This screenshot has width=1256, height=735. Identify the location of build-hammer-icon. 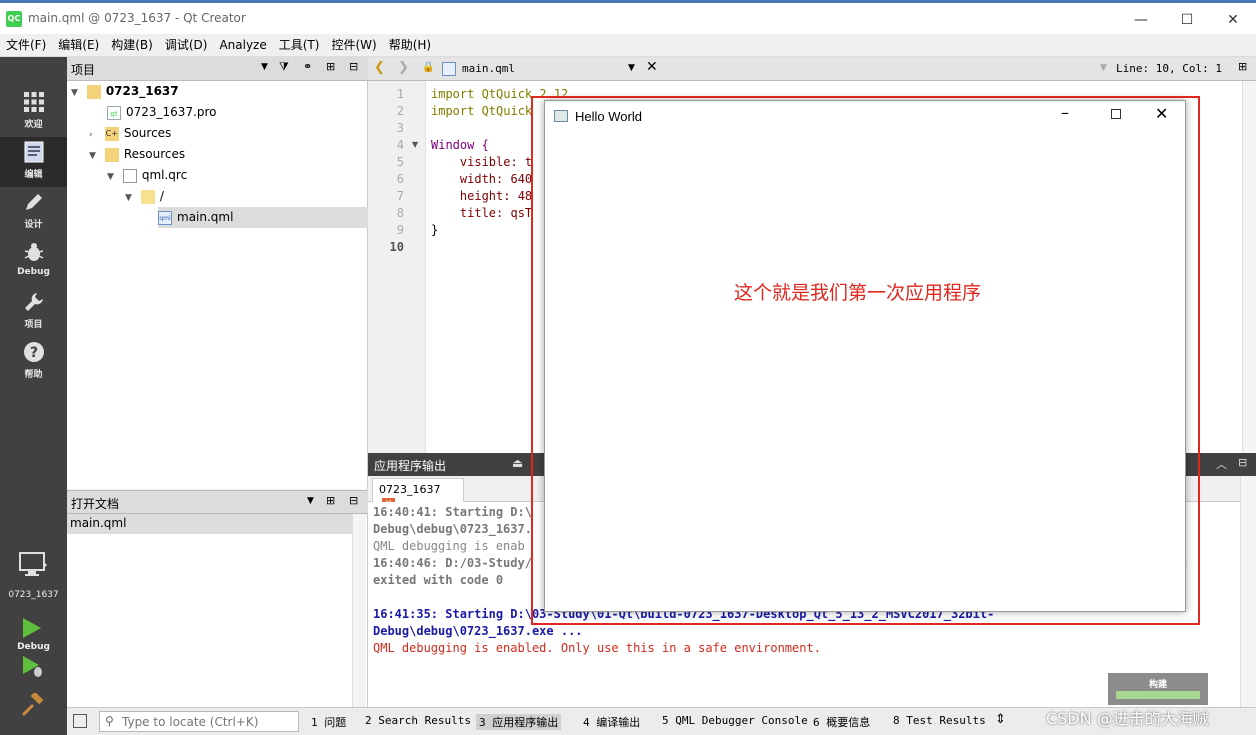
(33, 705).